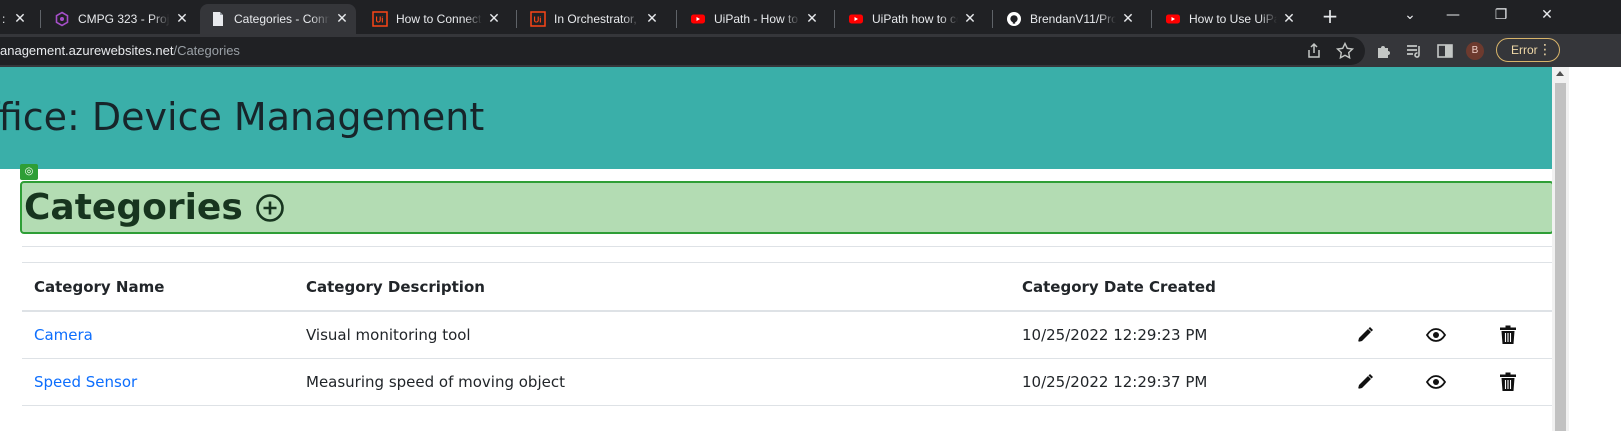  I want to click on browser-tab-title: UiPath how to connect, so click(915, 19).